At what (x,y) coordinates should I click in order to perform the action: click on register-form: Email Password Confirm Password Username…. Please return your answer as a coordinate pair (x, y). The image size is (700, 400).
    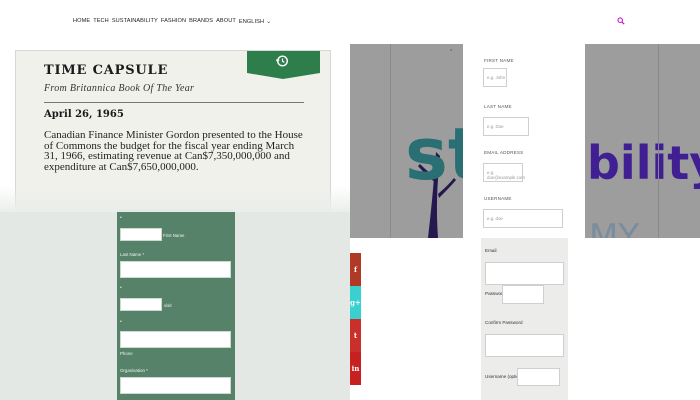
    Looking at the image, I should click on (524, 319).